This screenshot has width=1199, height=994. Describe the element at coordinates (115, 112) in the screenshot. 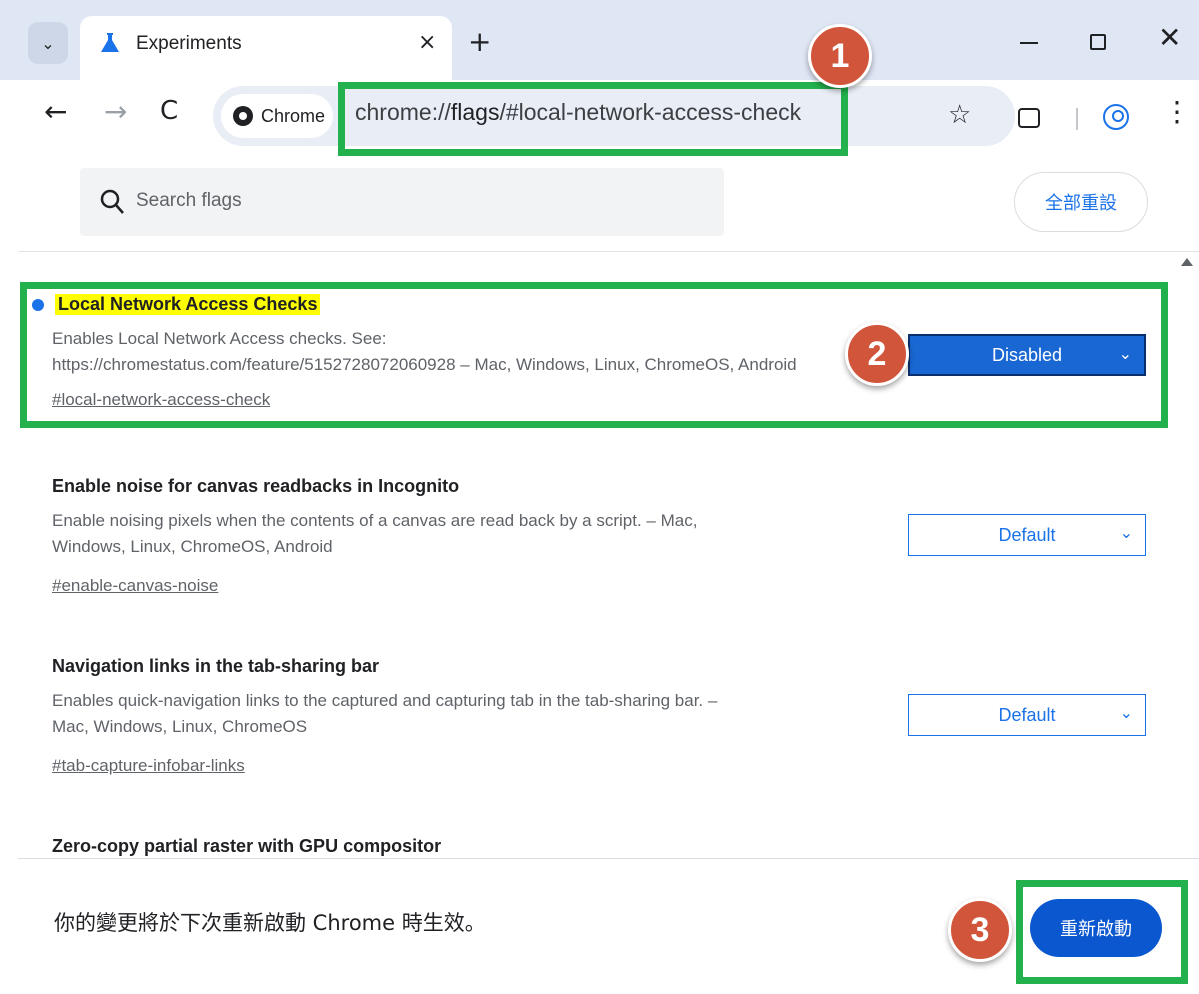

I see `forward-button: →` at that location.